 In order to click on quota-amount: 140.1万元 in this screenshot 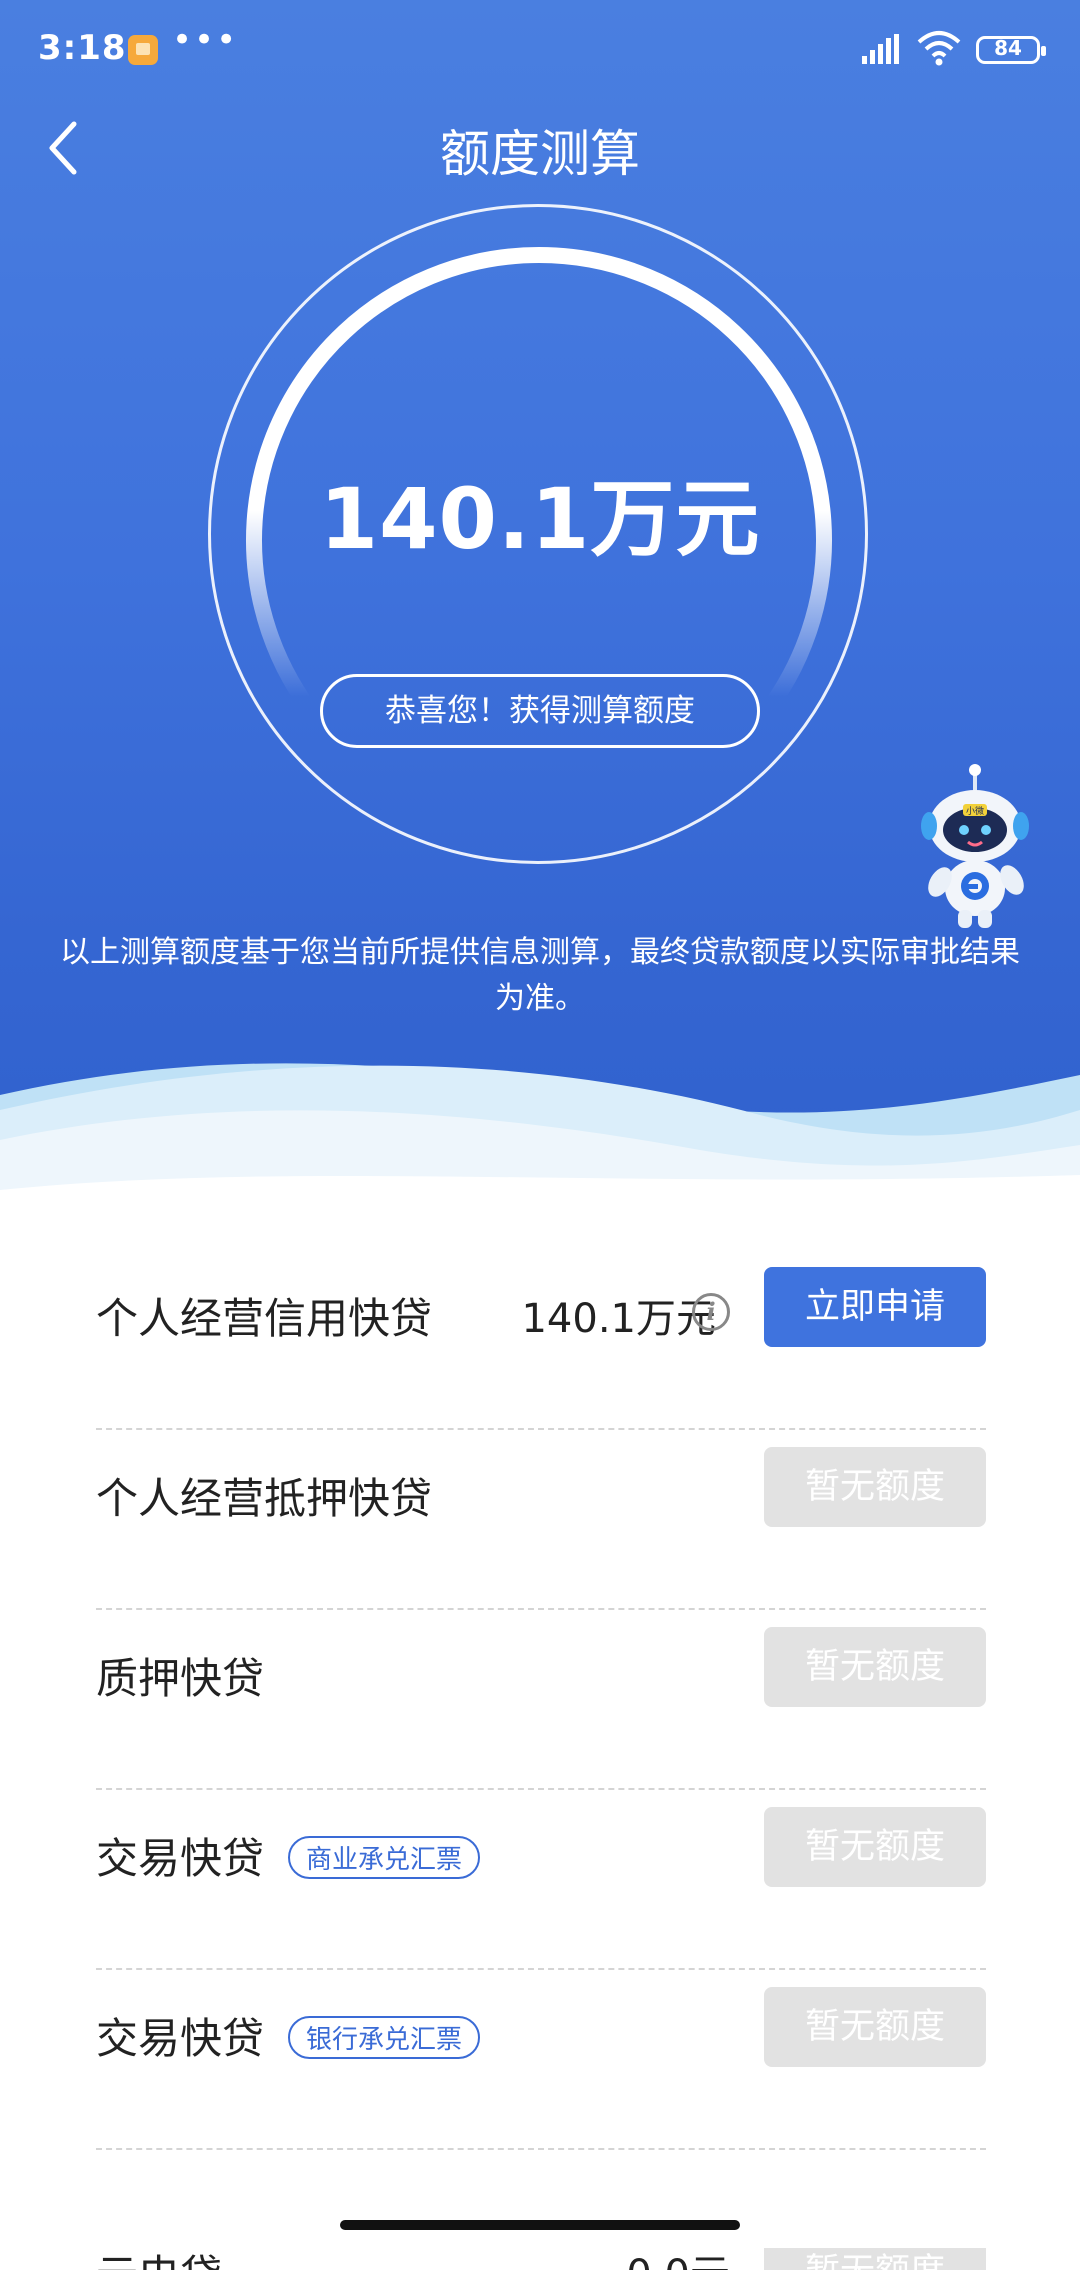, I will do `click(540, 519)`.